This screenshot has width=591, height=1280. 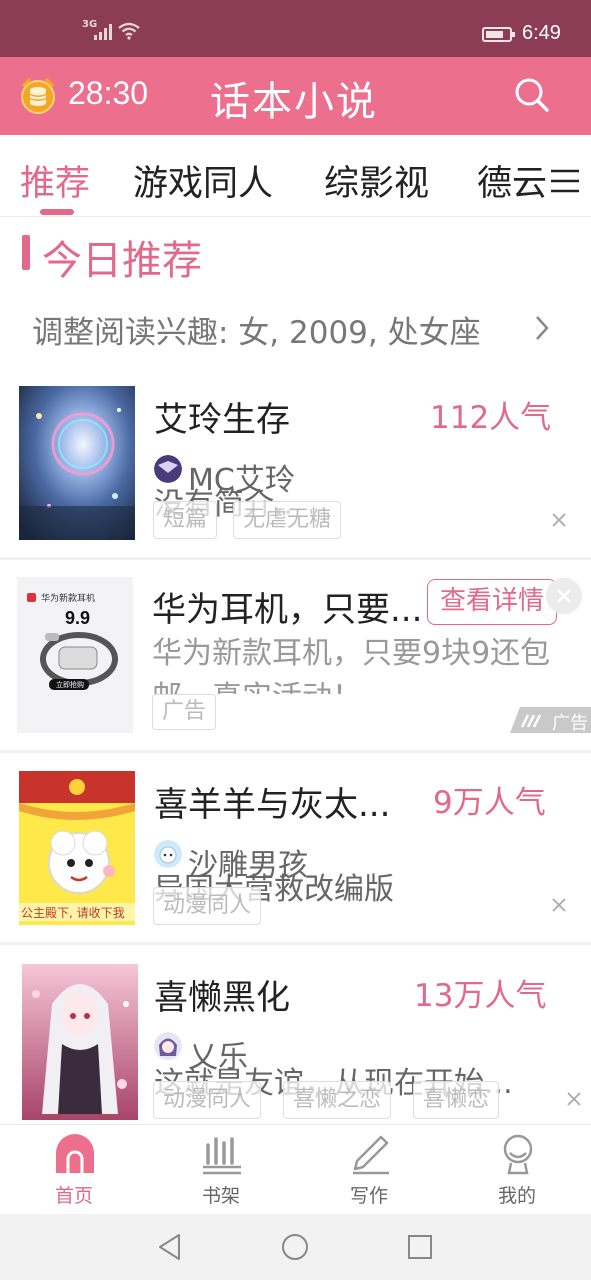 I want to click on popularity-count: 13万人气, so click(x=480, y=996).